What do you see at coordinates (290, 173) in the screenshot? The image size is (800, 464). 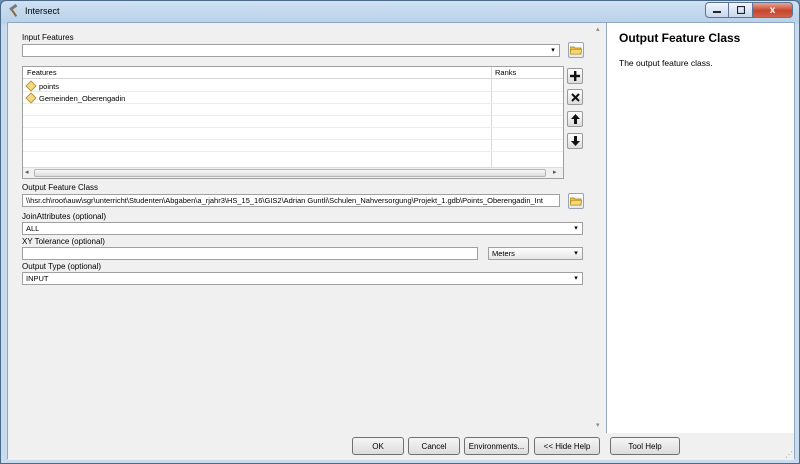 I see `scroll-thumb` at bounding box center [290, 173].